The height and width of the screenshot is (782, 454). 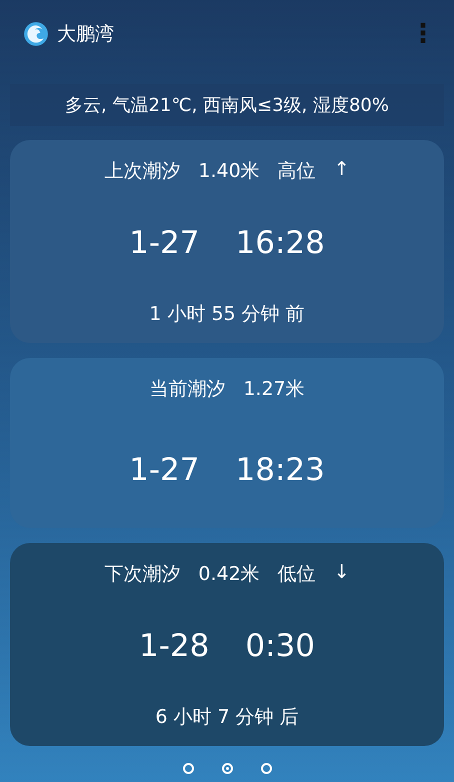 I want to click on tide-arrow: ↑, so click(x=342, y=170).